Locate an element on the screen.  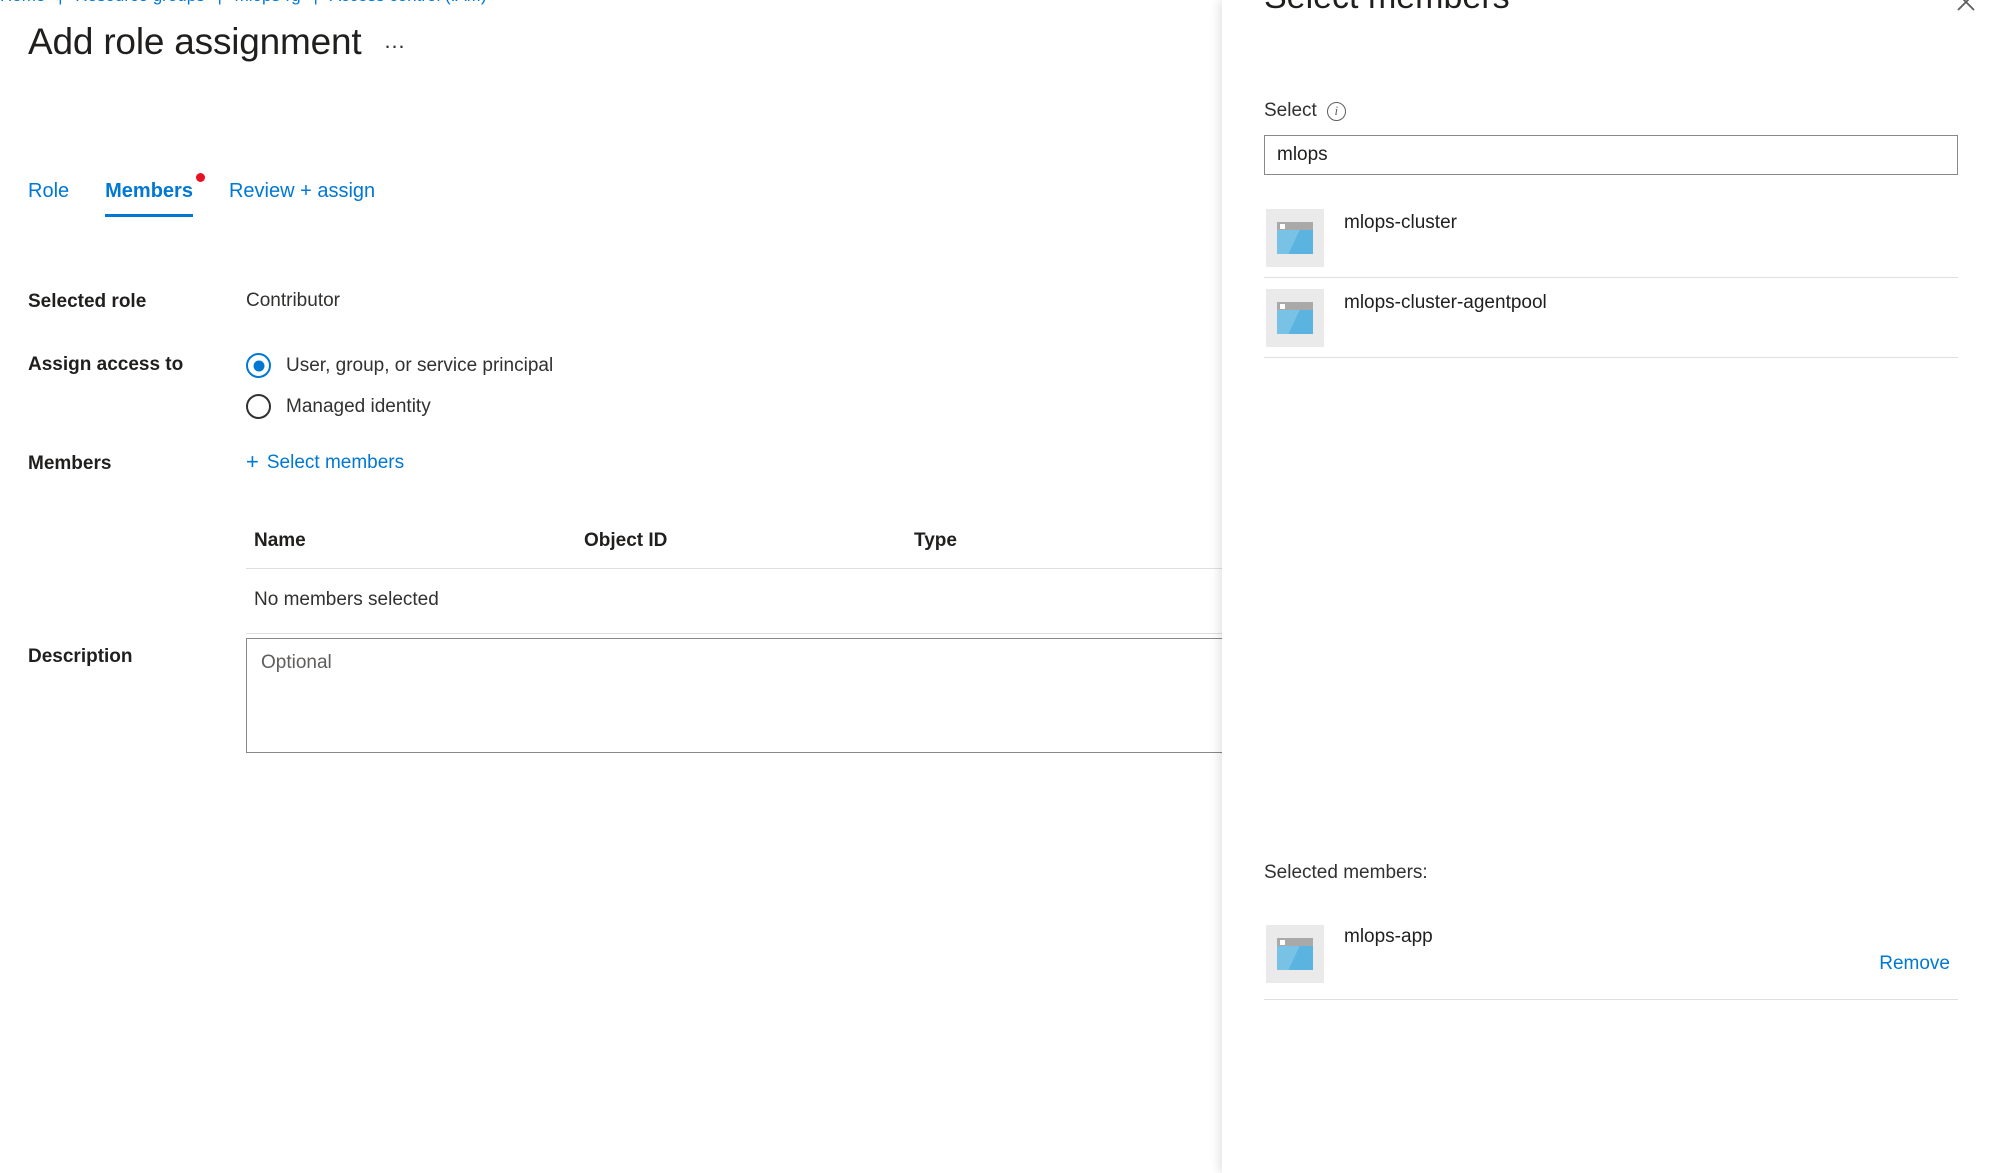
radio-unselected-icon is located at coordinates (258, 406).